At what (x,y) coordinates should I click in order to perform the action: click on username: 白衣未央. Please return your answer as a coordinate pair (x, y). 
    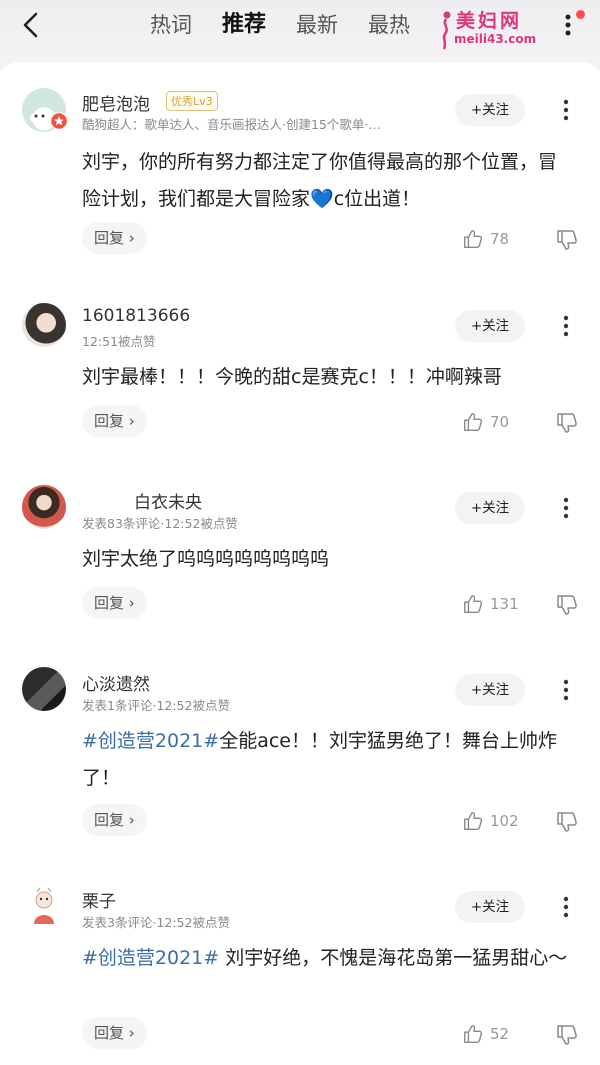
    Looking at the image, I should click on (168, 500).